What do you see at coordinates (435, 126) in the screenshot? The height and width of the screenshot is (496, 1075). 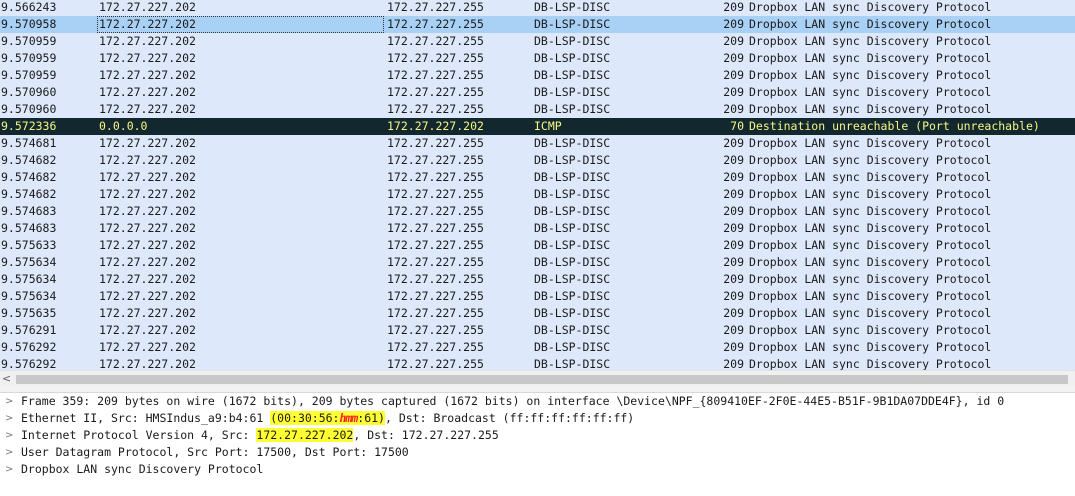 I see `packet-destination: 172.27.227.202` at bounding box center [435, 126].